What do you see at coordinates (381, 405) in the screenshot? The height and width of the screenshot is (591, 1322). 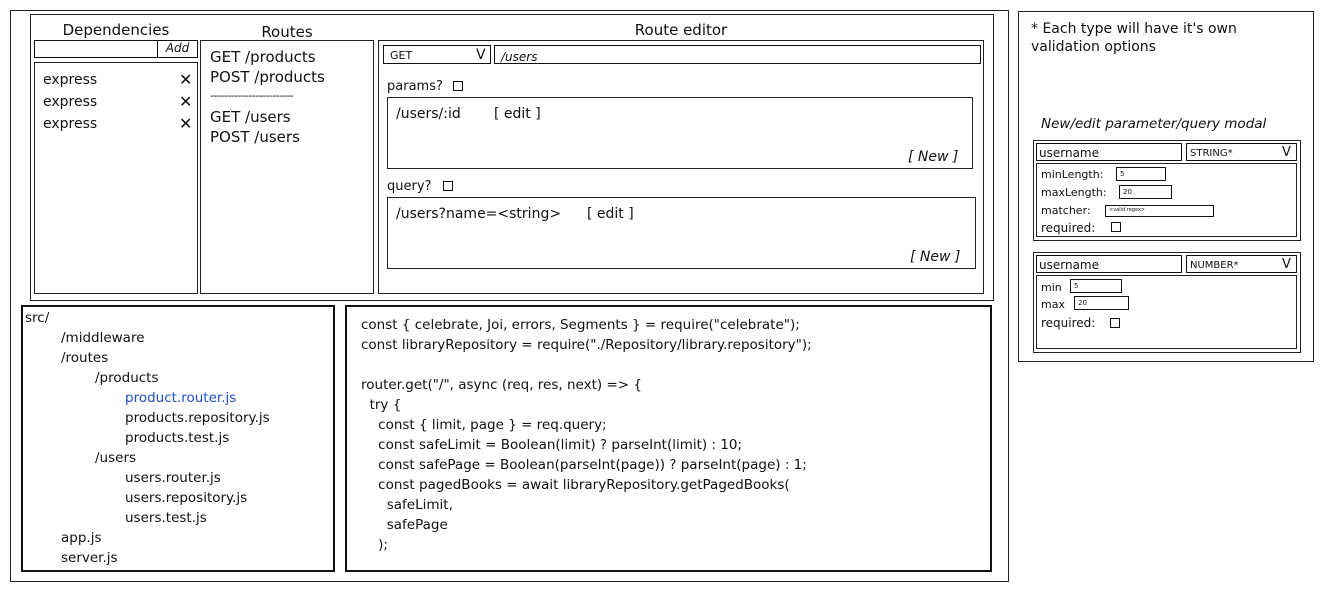 I see `code-line: try {` at bounding box center [381, 405].